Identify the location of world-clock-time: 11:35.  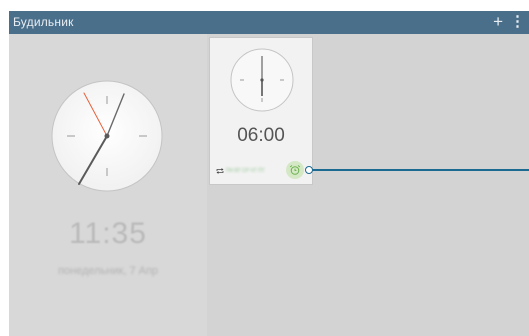
(108, 233).